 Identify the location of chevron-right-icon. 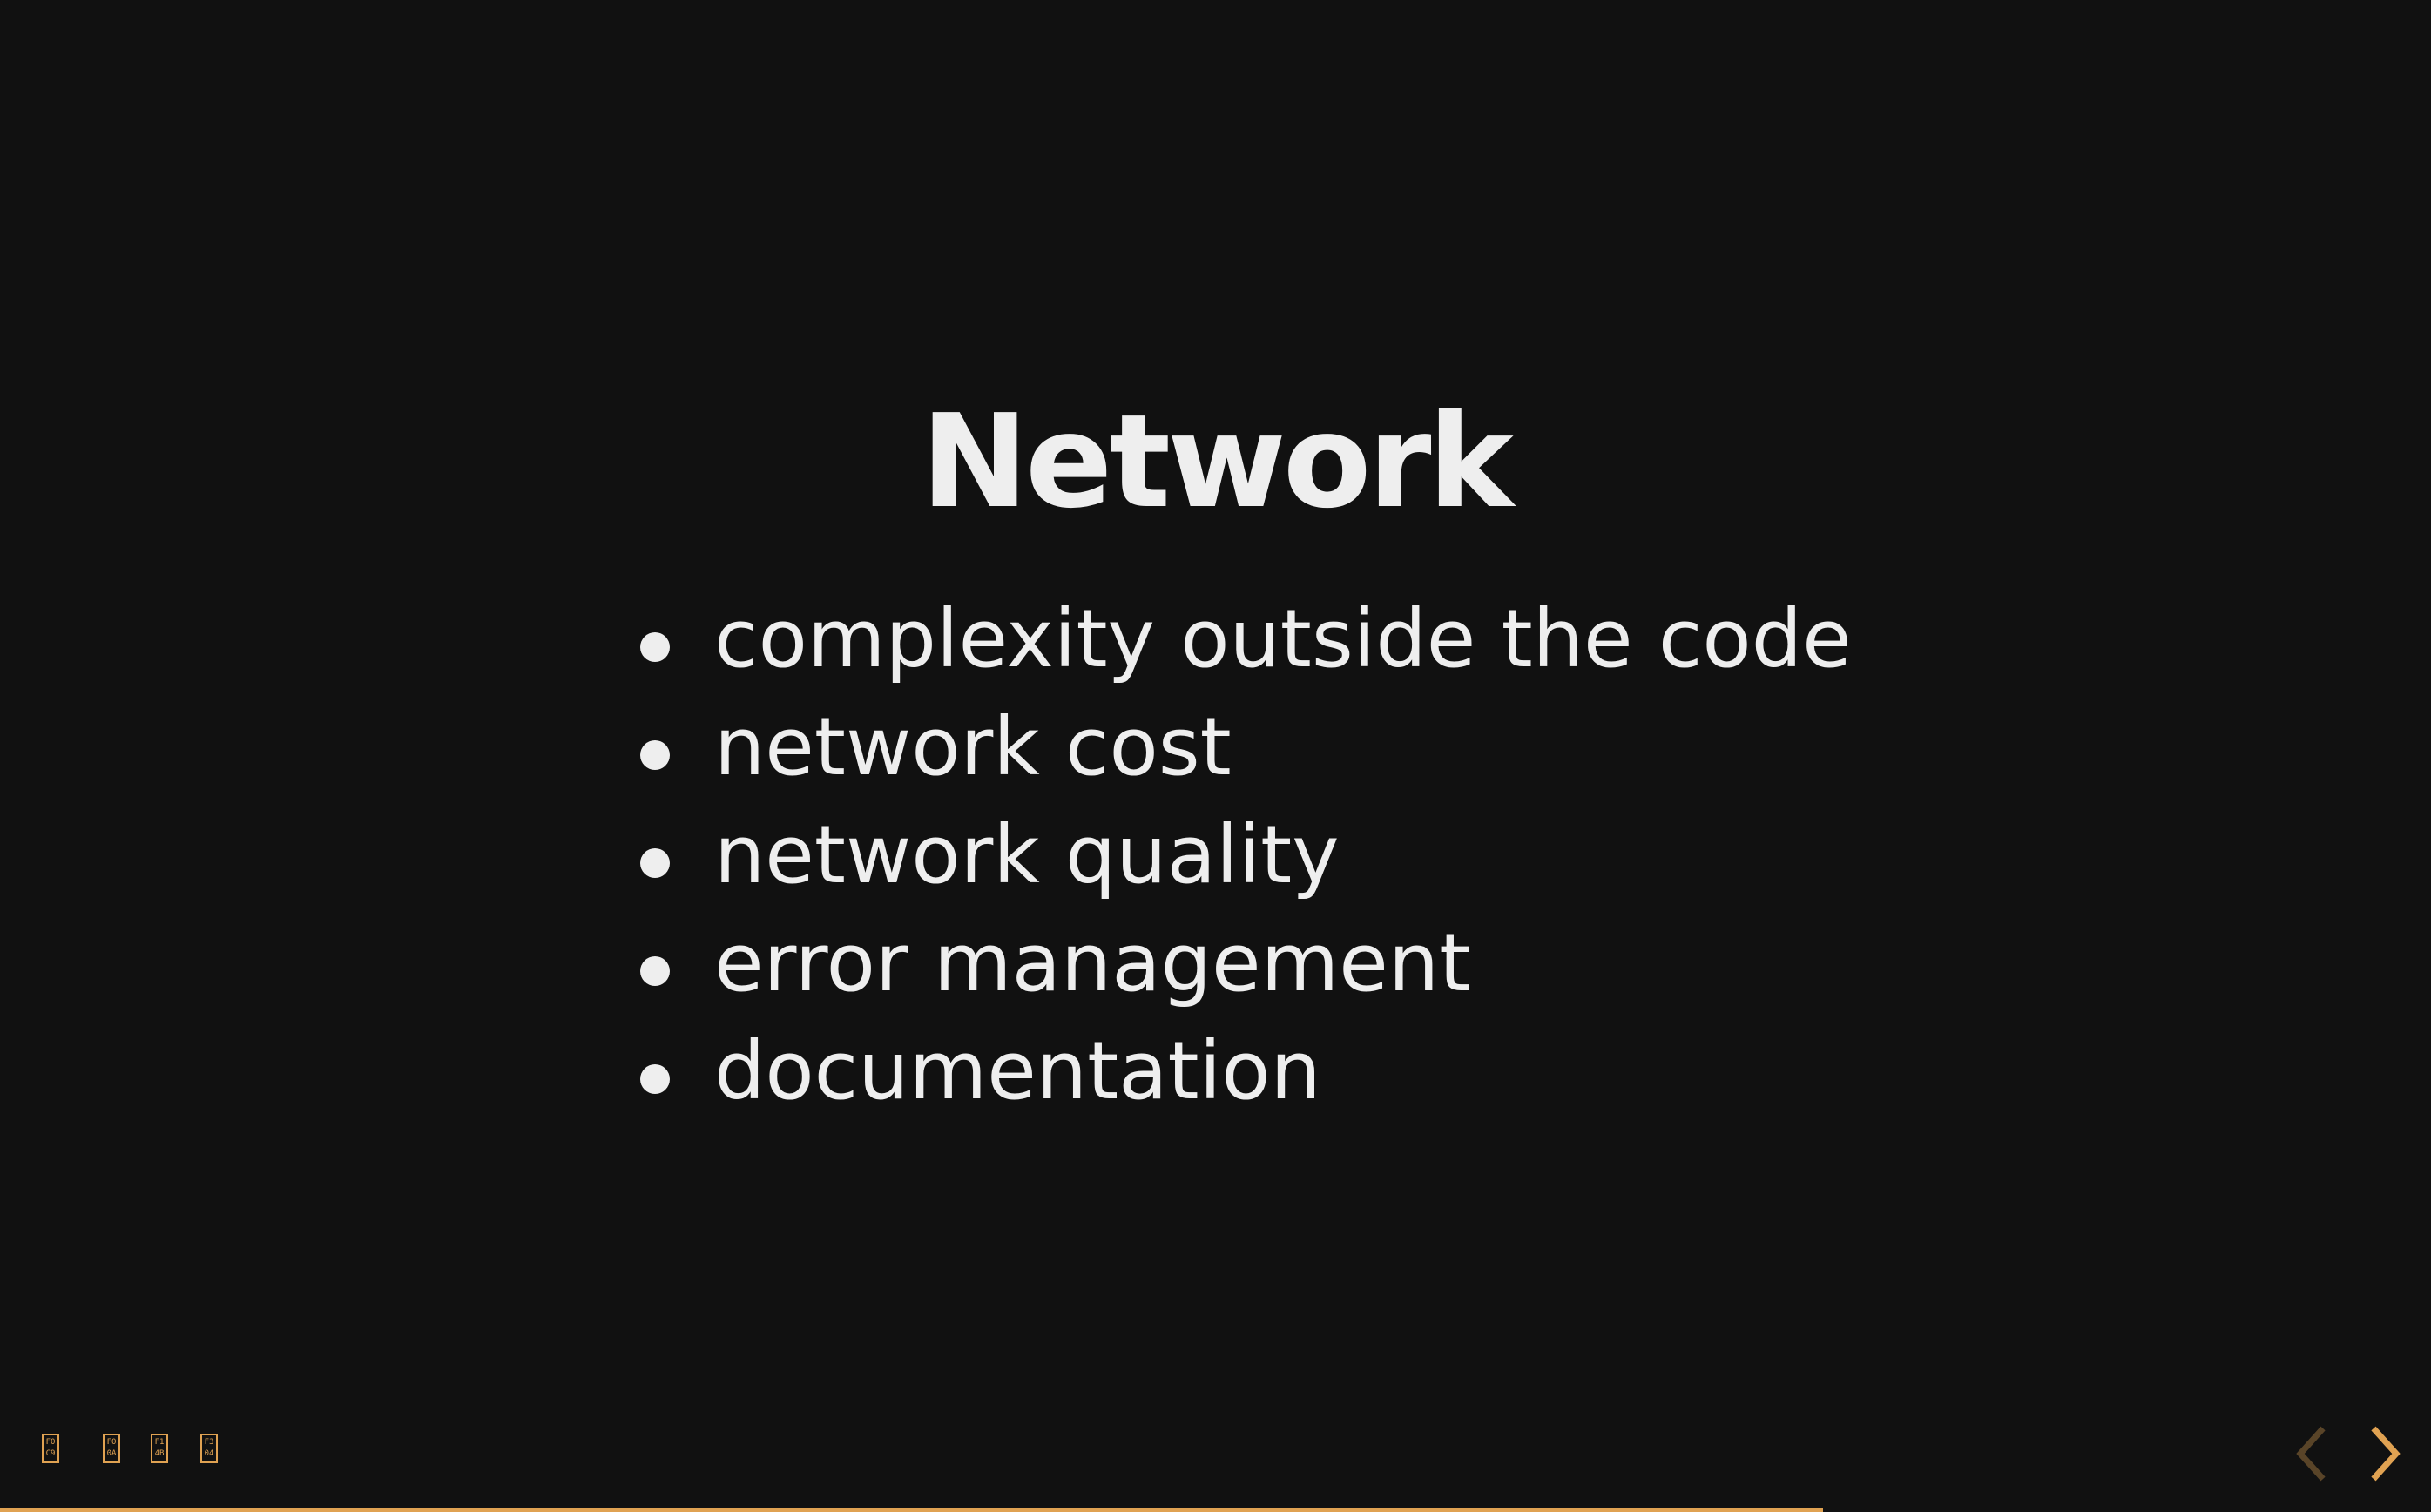
(2386, 1454).